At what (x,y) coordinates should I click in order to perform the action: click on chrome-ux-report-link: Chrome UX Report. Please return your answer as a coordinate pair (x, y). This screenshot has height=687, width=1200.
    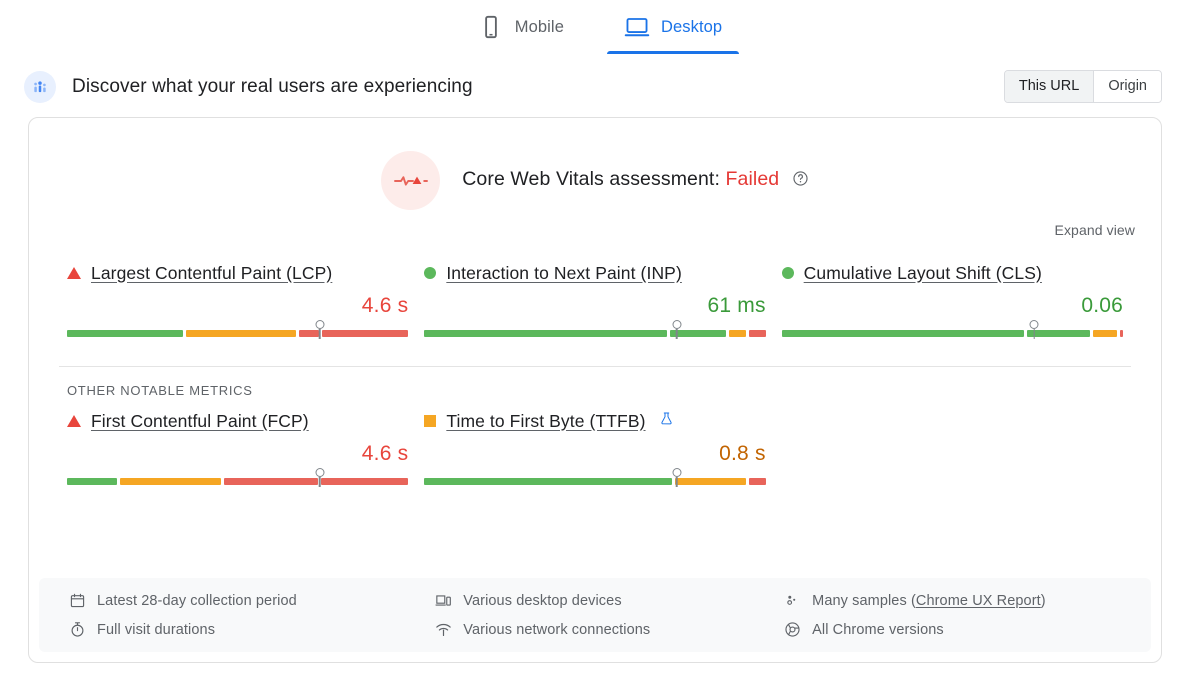
    Looking at the image, I should click on (978, 601).